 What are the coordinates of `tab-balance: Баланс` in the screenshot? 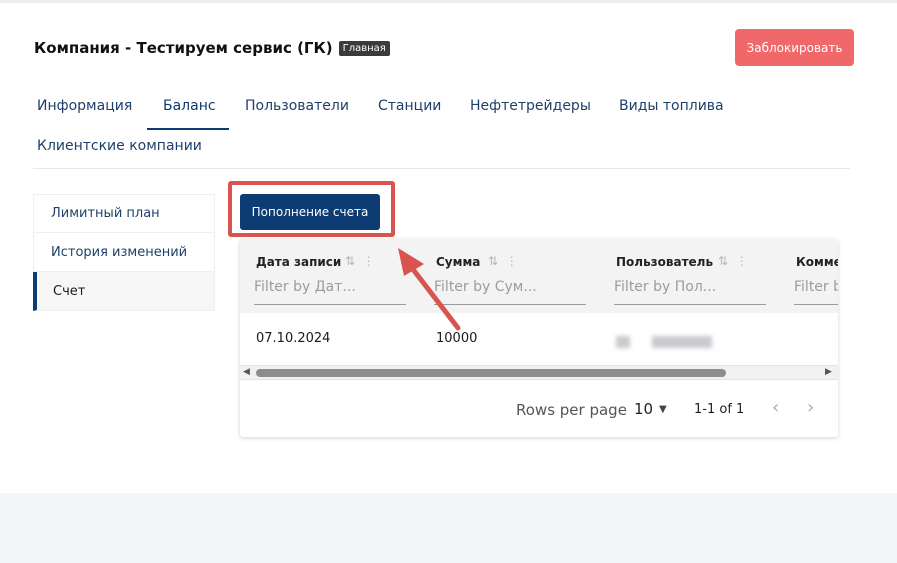 It's located at (189, 106).